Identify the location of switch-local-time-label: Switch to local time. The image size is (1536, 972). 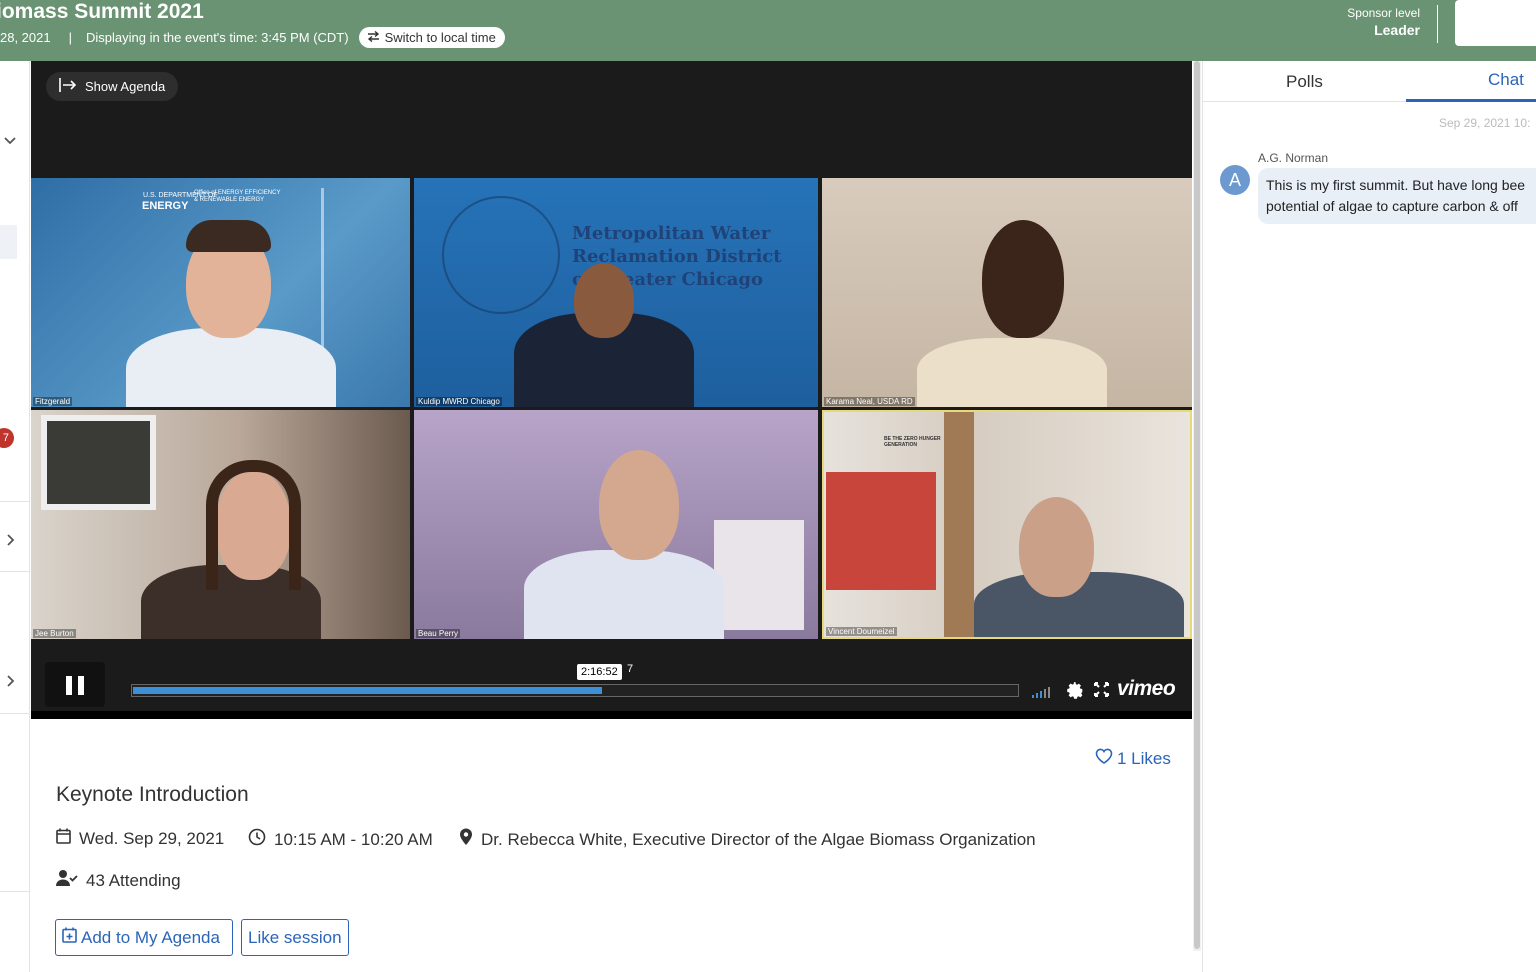
(440, 37).